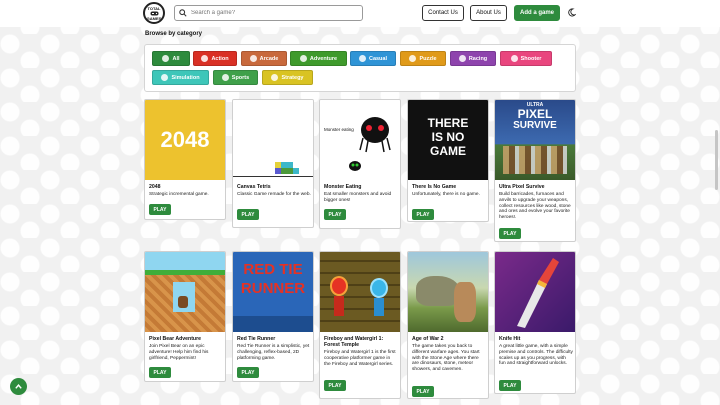 This screenshot has height=405, width=720. What do you see at coordinates (716, 160) in the screenshot?
I see `page-scrollbar` at bounding box center [716, 160].